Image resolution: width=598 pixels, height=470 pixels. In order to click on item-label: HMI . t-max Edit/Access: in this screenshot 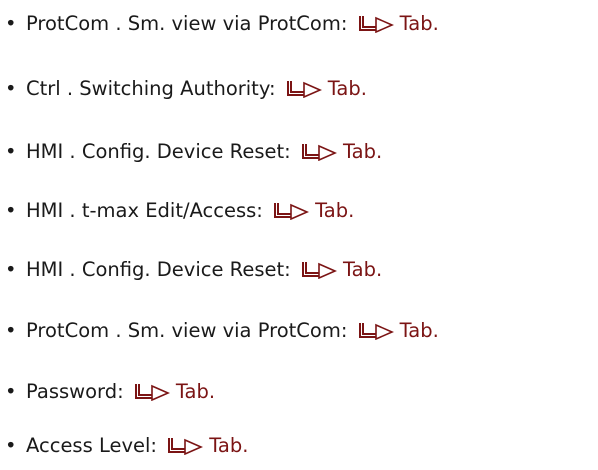, I will do `click(144, 210)`.